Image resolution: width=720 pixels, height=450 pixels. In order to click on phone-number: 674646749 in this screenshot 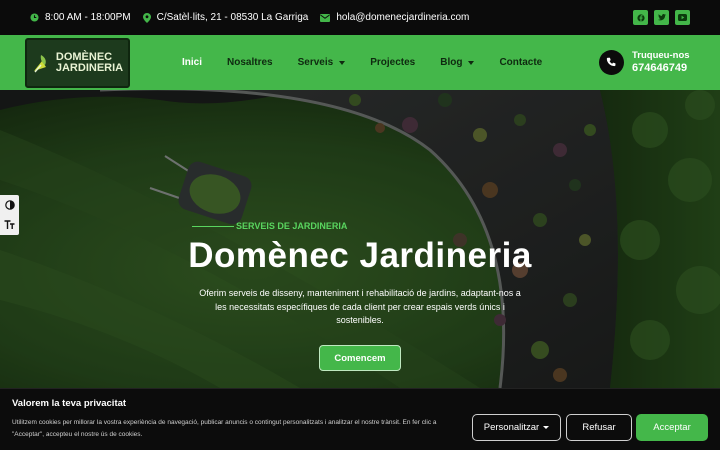, I will do `click(661, 68)`.